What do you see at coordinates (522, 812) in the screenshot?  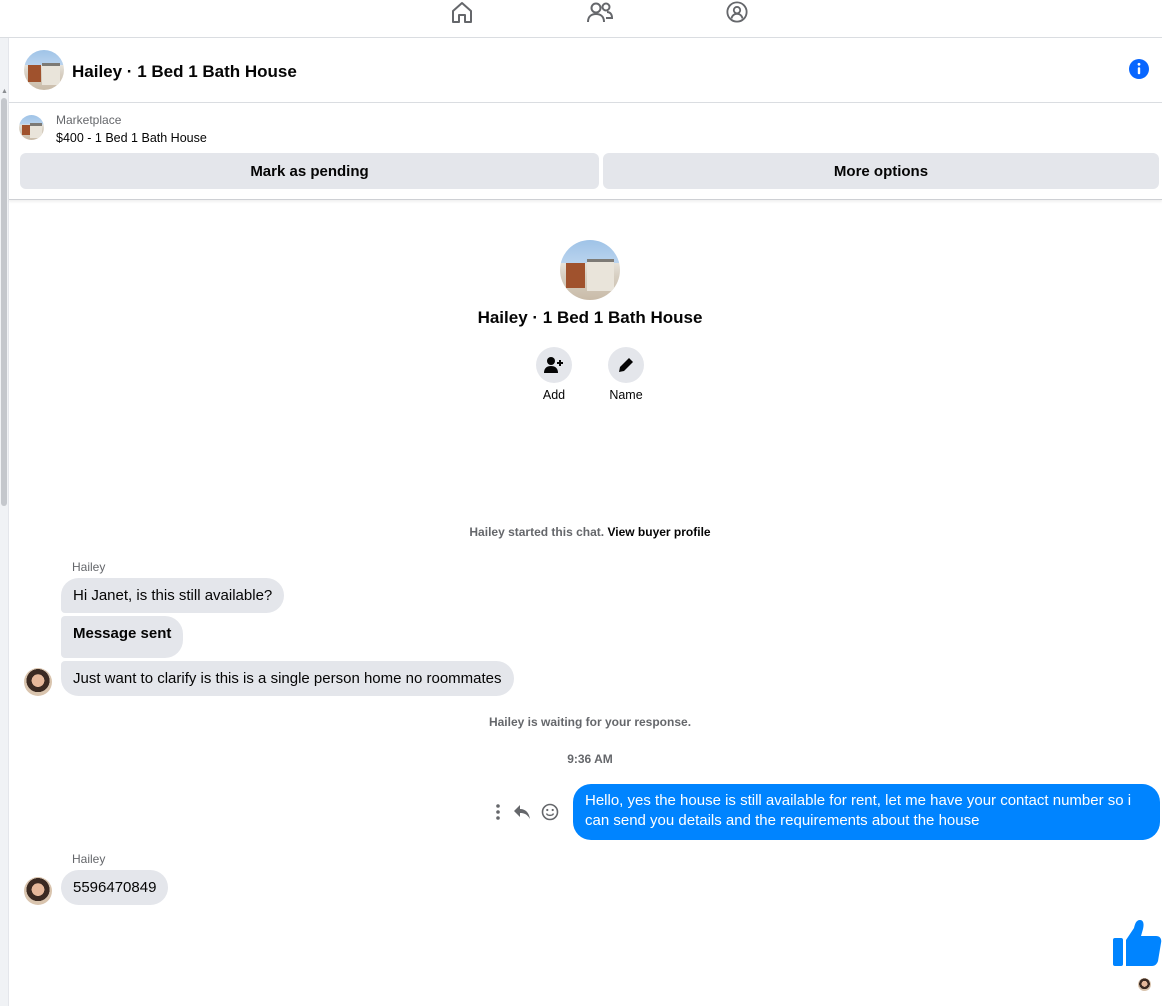 I see `reply-icon` at bounding box center [522, 812].